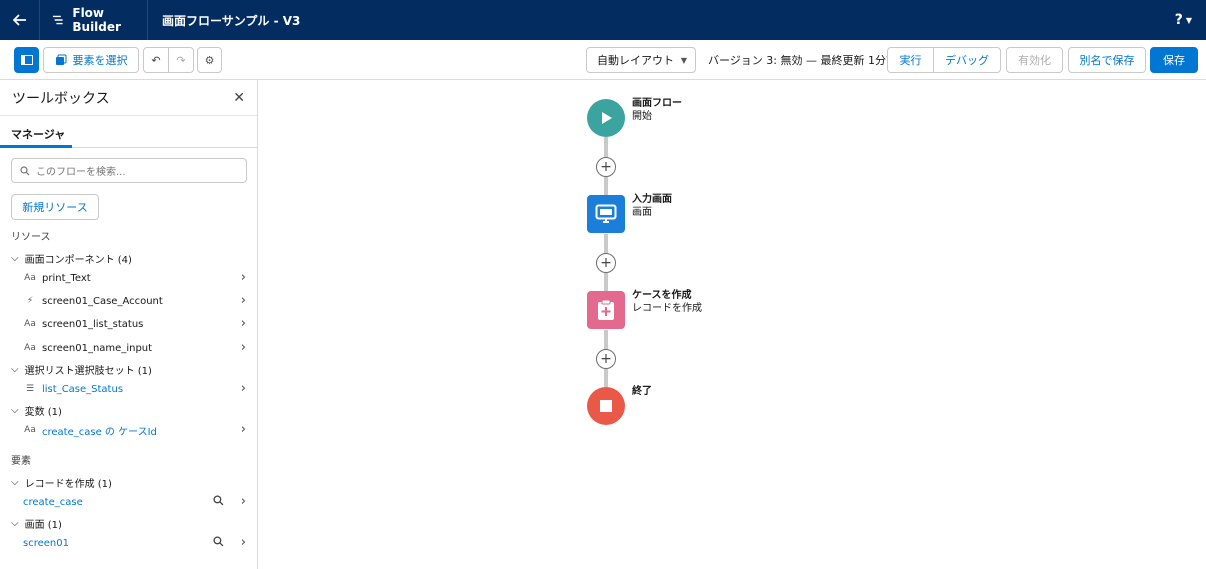 This screenshot has height=569, width=1206. I want to click on group-create-records: ⌵ レコードを作成 (1), so click(61, 482).